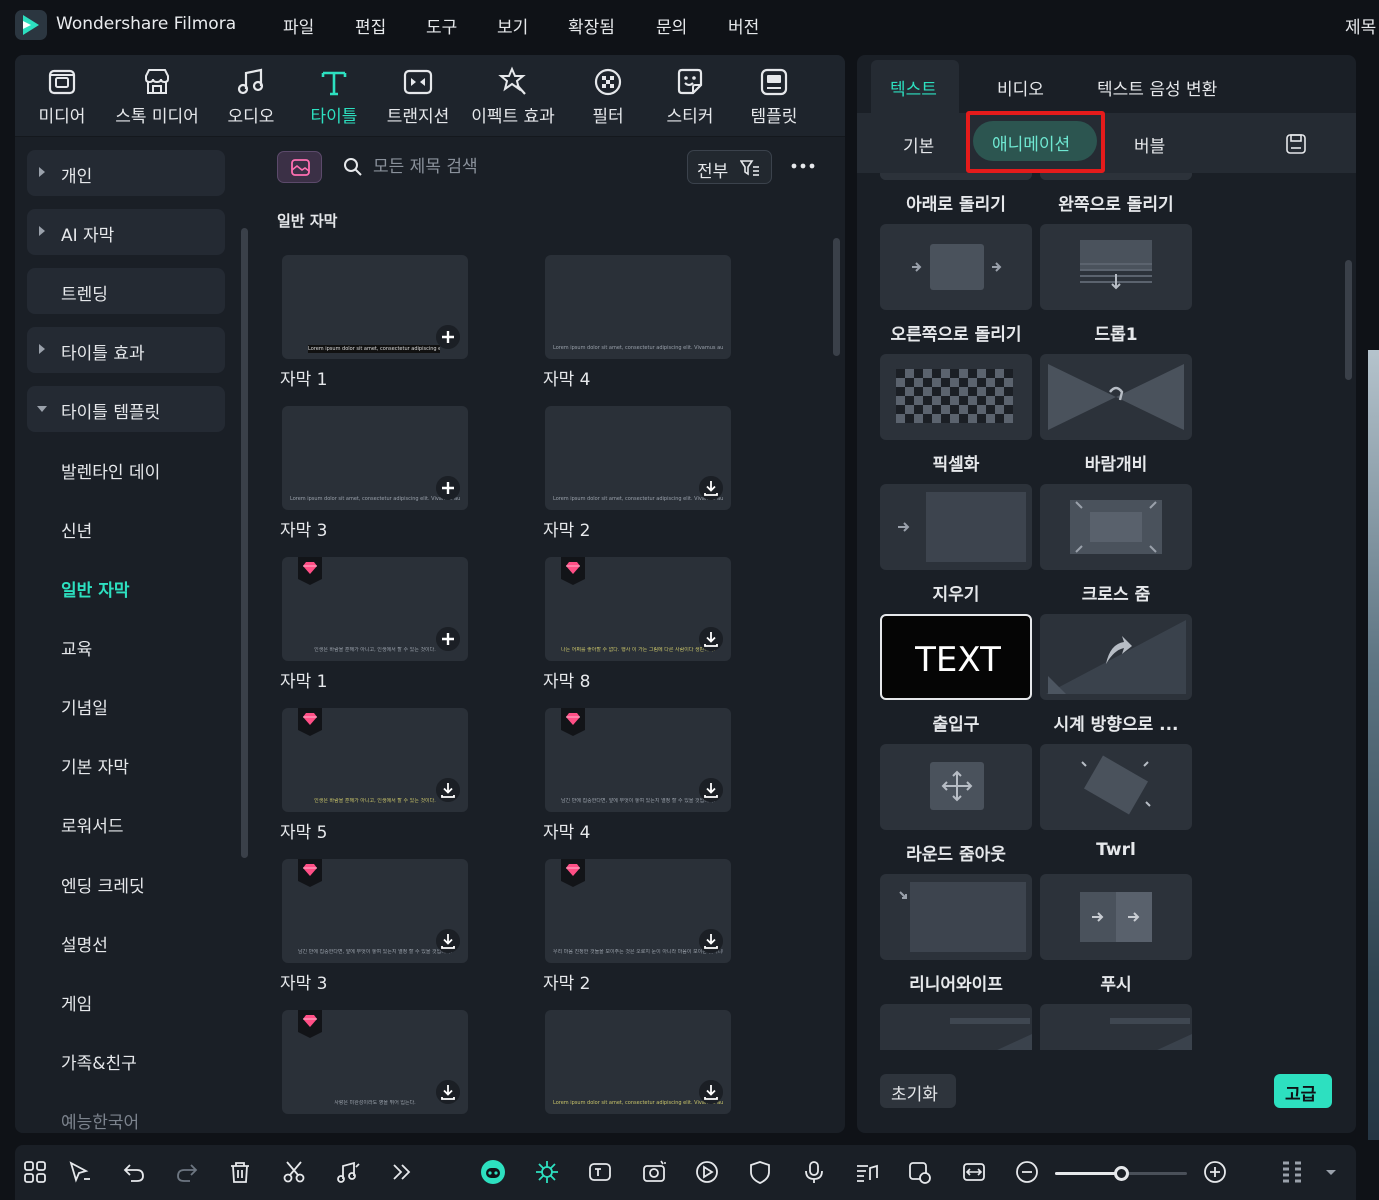 The height and width of the screenshot is (1200, 1379). Describe the element at coordinates (240, 1172) in the screenshot. I see `delete-icon` at that location.